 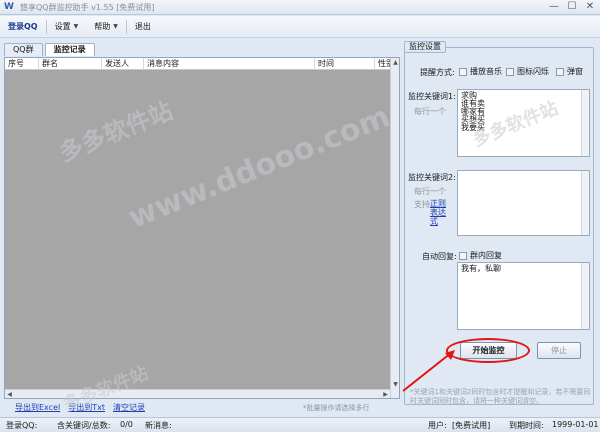 I want to click on monitor-settings-legend: 监控设置, so click(x=425, y=47).